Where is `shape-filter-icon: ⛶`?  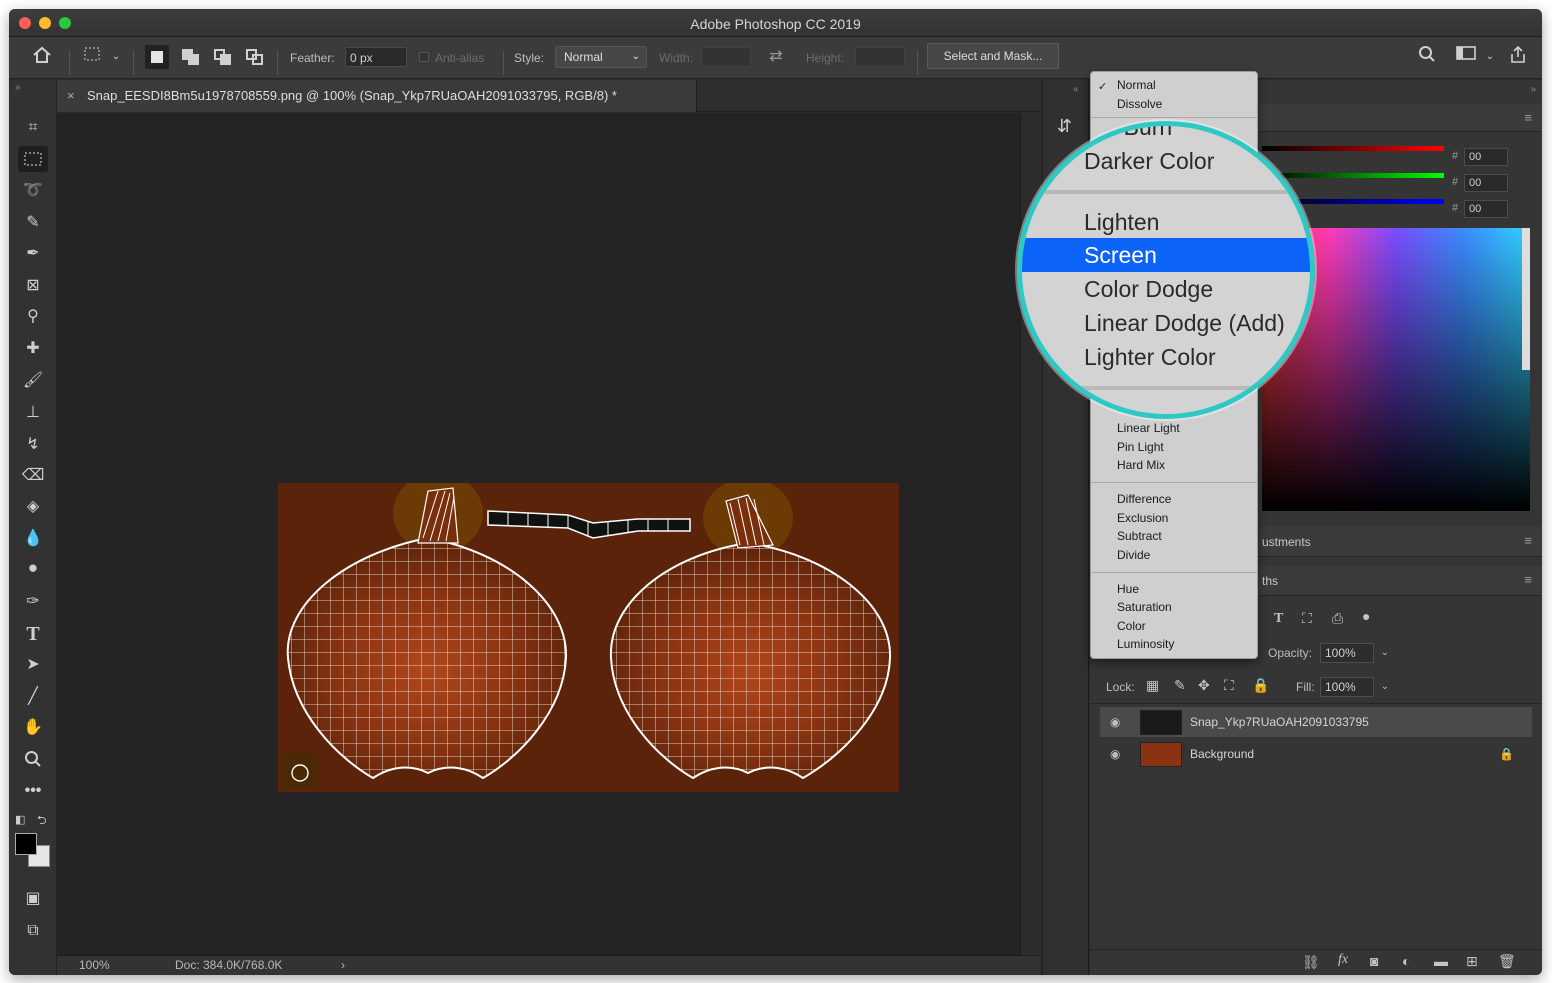 shape-filter-icon: ⛶ is located at coordinates (1307, 618).